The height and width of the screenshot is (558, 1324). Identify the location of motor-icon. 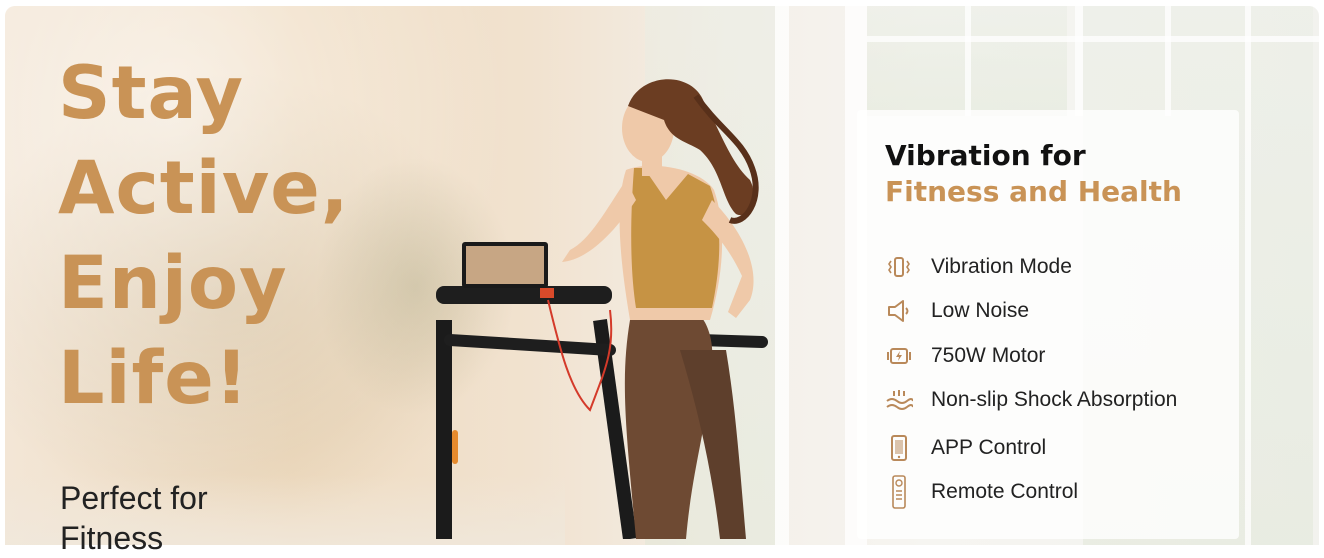
(899, 356).